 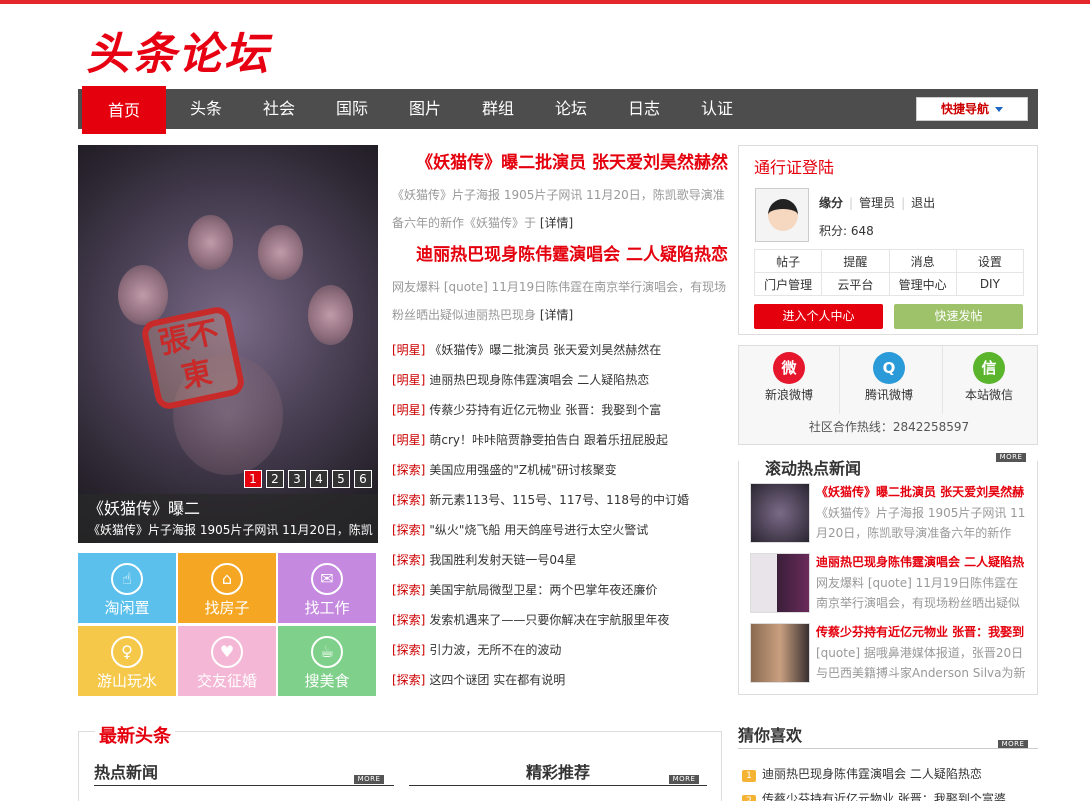 What do you see at coordinates (560, 470) in the screenshot?
I see `list-item: [探索] 美国应用强盛的"Z机械"研讨核聚变` at bounding box center [560, 470].